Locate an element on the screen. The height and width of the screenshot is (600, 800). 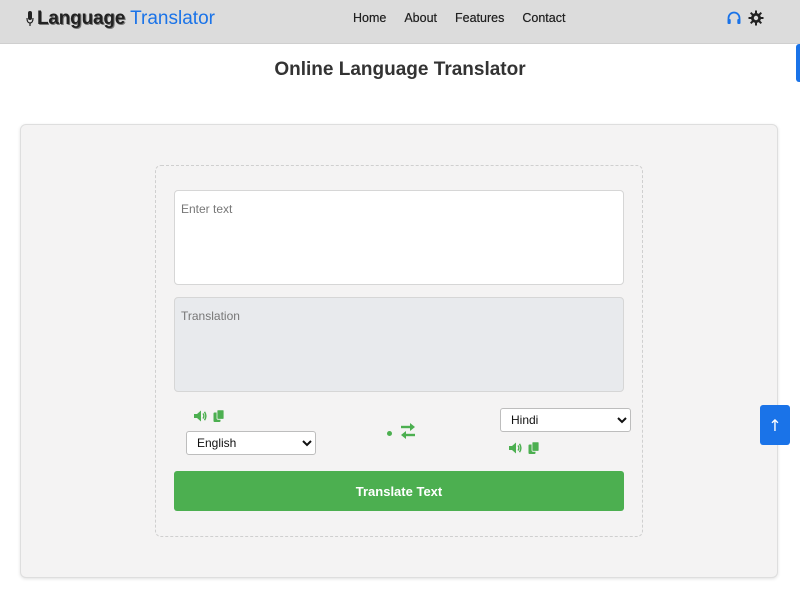
nav-contact: Contact is located at coordinates (543, 18).